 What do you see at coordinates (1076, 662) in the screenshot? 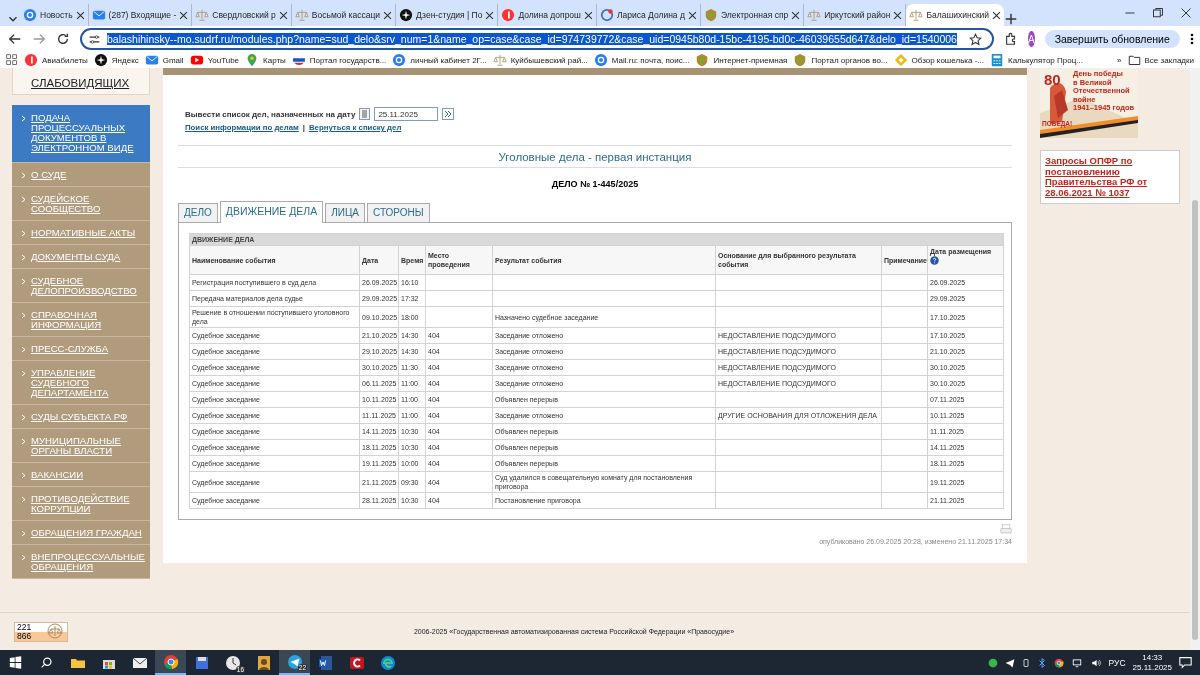
I see `network-icon` at bounding box center [1076, 662].